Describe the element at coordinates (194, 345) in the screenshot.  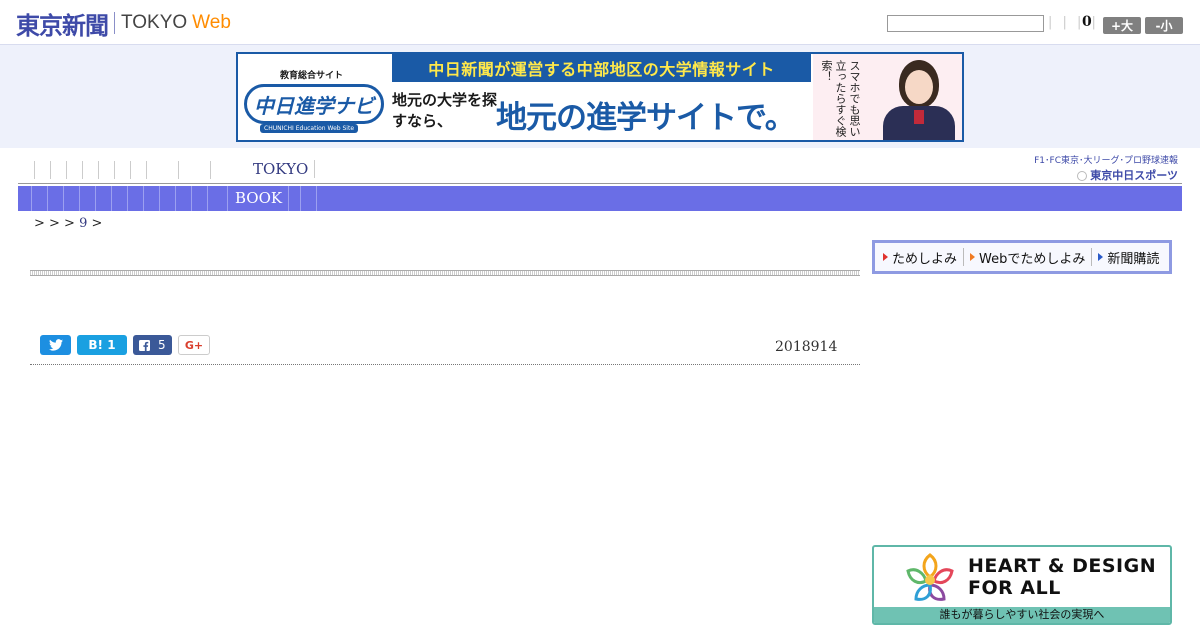
I see `google-plus-share-button: G+` at that location.